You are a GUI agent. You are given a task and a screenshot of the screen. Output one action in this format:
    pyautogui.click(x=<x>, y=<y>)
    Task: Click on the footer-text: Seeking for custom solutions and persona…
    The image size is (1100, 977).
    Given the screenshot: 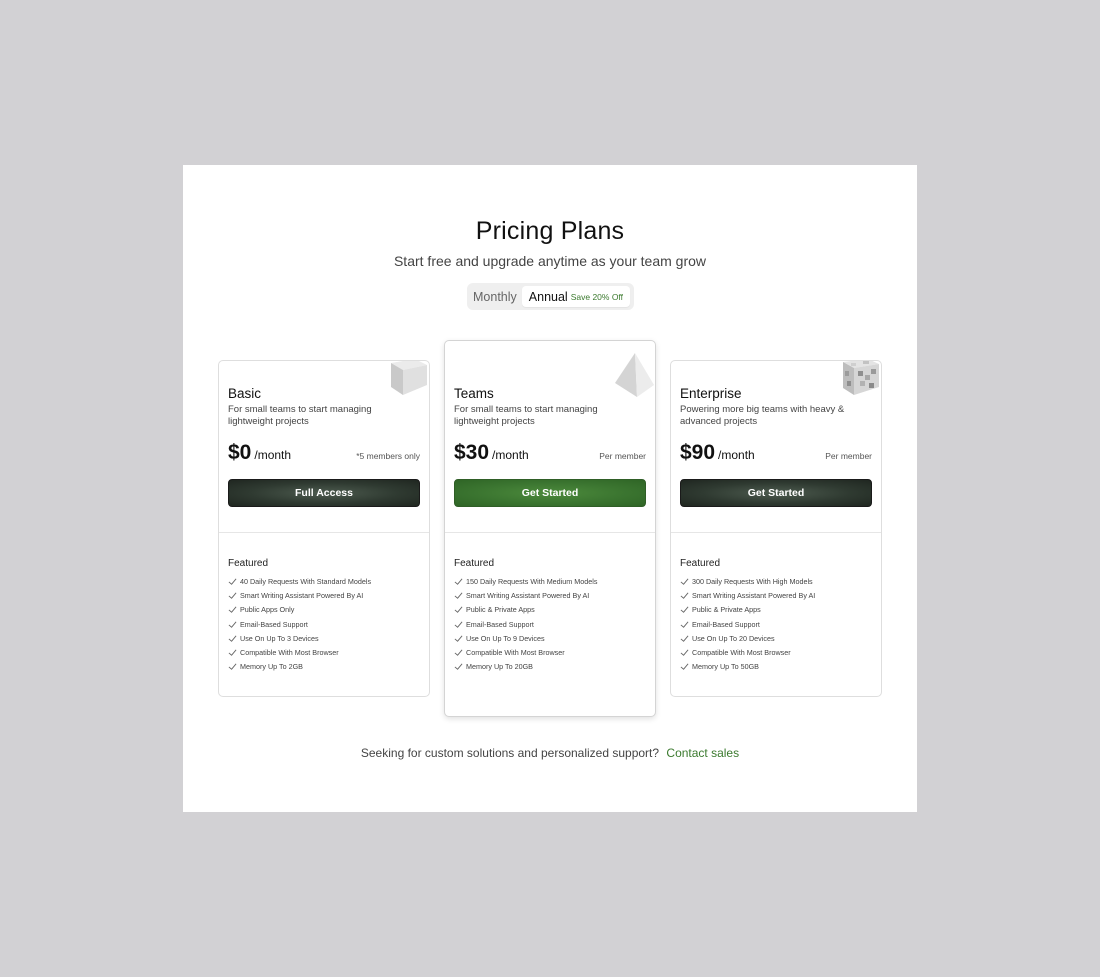 What is the action you would take?
    pyautogui.click(x=510, y=753)
    